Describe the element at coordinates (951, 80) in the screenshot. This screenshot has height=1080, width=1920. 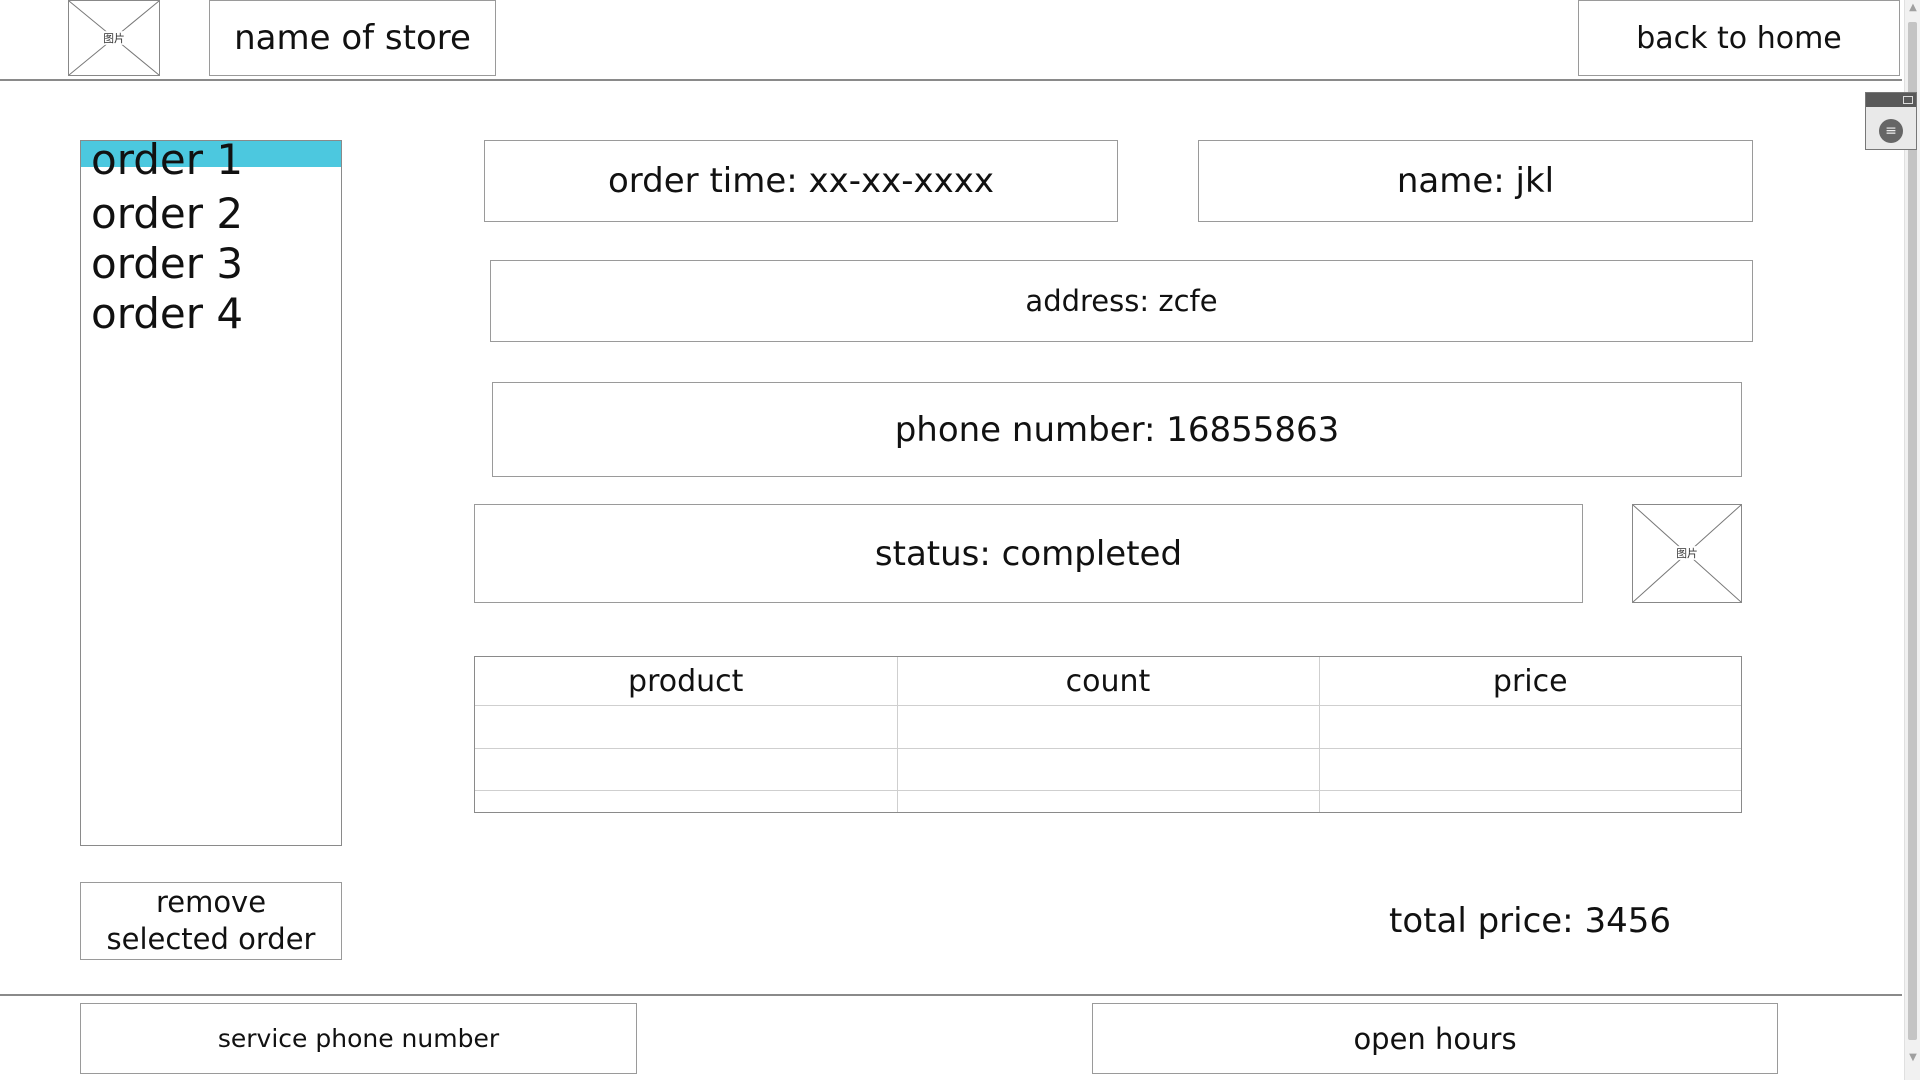
I see `header-divider` at that location.